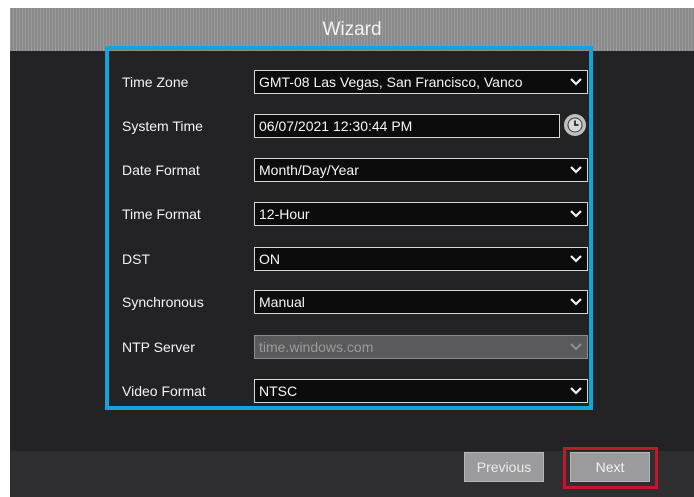  I want to click on synchronous-value: Manual, so click(282, 302).